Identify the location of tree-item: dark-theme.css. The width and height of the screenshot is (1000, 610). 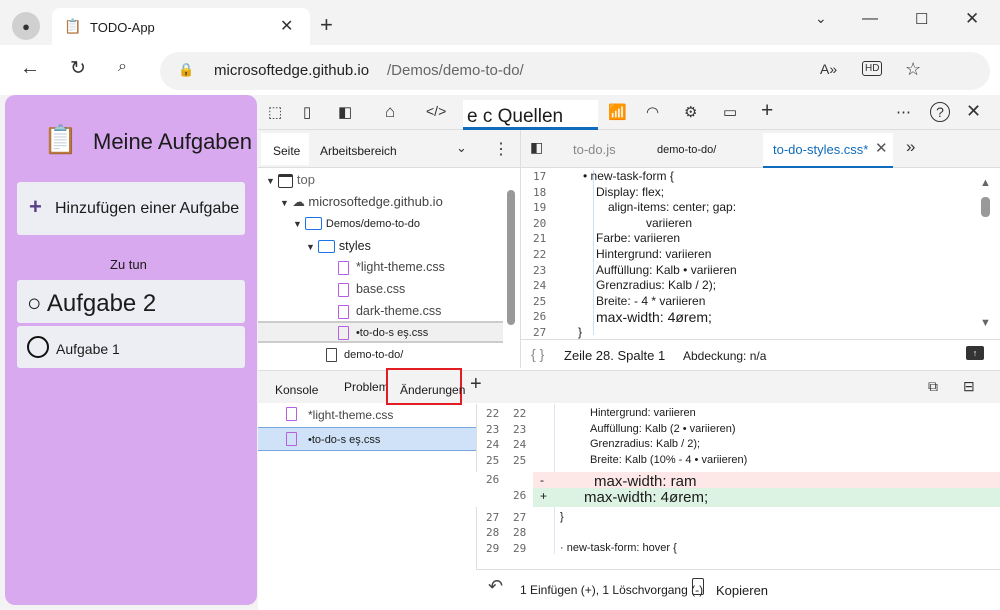
(389, 311).